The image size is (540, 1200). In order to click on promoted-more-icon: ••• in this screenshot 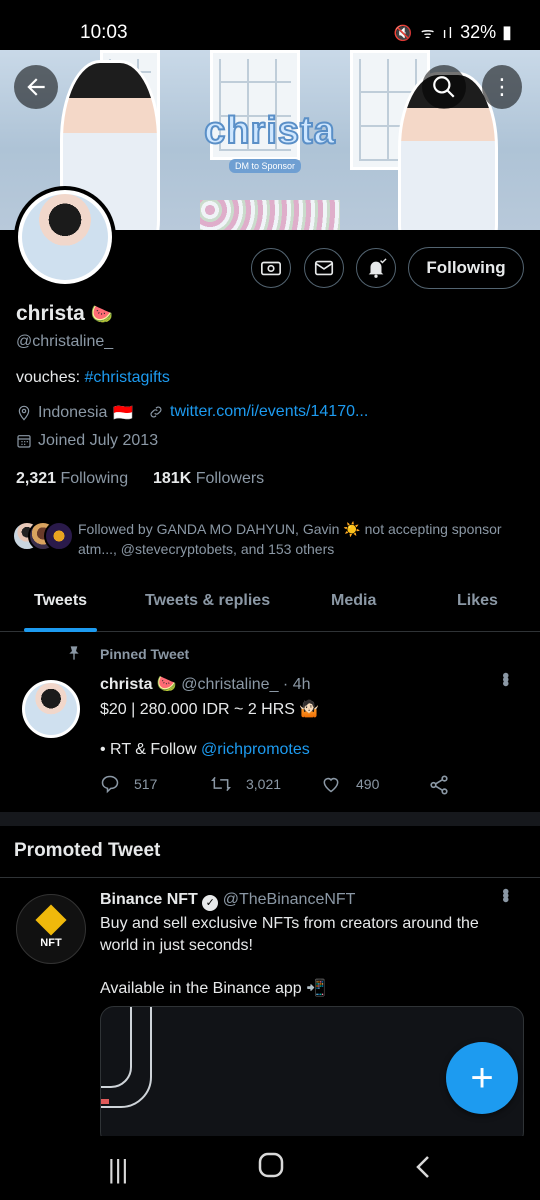, I will do `click(504, 894)`.